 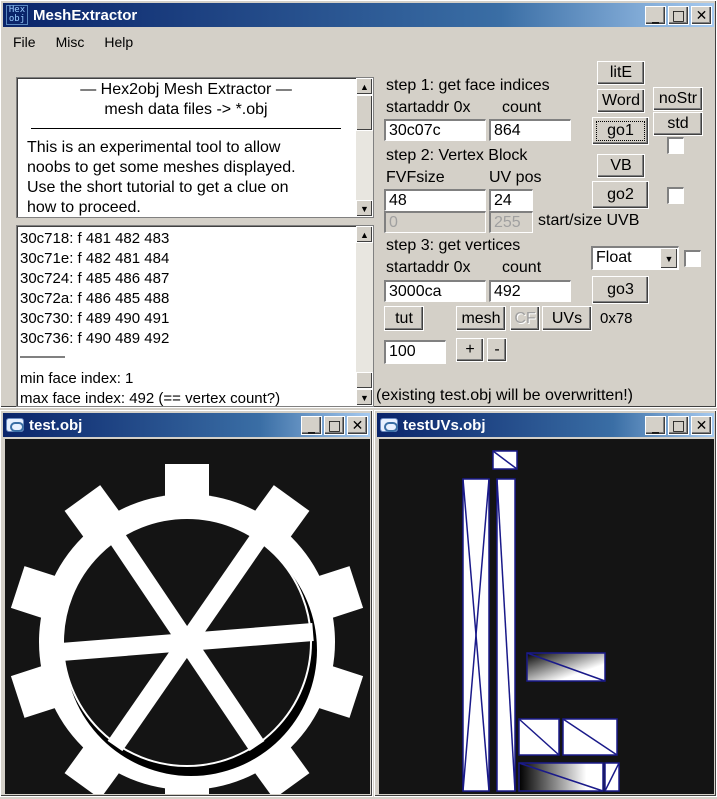 What do you see at coordinates (620, 195) in the screenshot?
I see `go2-button: go2` at bounding box center [620, 195].